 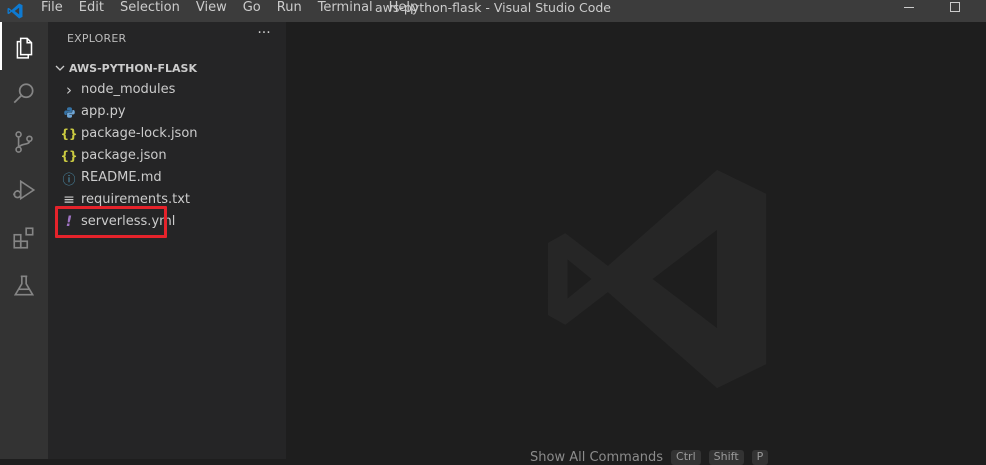 I want to click on hint-key: Ctrl, so click(x=686, y=457).